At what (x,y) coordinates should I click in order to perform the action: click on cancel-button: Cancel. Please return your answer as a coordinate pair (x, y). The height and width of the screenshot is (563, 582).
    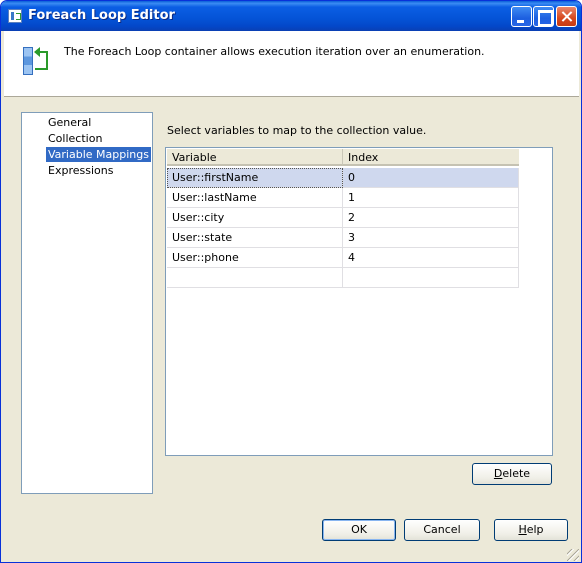
    Looking at the image, I should click on (442, 530).